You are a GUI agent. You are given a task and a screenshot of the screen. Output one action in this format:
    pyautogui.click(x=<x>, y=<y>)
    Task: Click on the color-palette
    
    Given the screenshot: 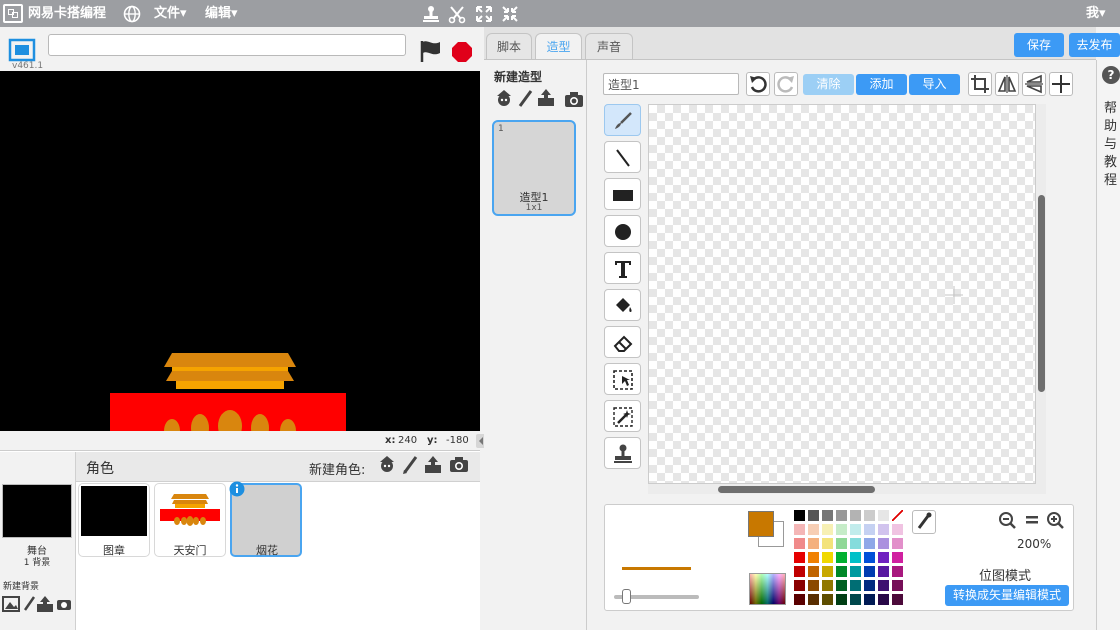 What is the action you would take?
    pyautogui.click(x=849, y=558)
    